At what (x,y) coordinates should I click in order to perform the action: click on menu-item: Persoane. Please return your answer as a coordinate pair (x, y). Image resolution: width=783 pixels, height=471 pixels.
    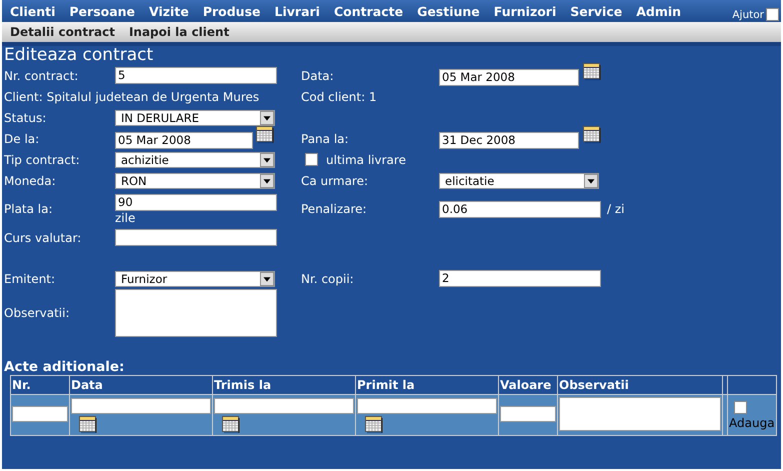
    Looking at the image, I should click on (102, 11).